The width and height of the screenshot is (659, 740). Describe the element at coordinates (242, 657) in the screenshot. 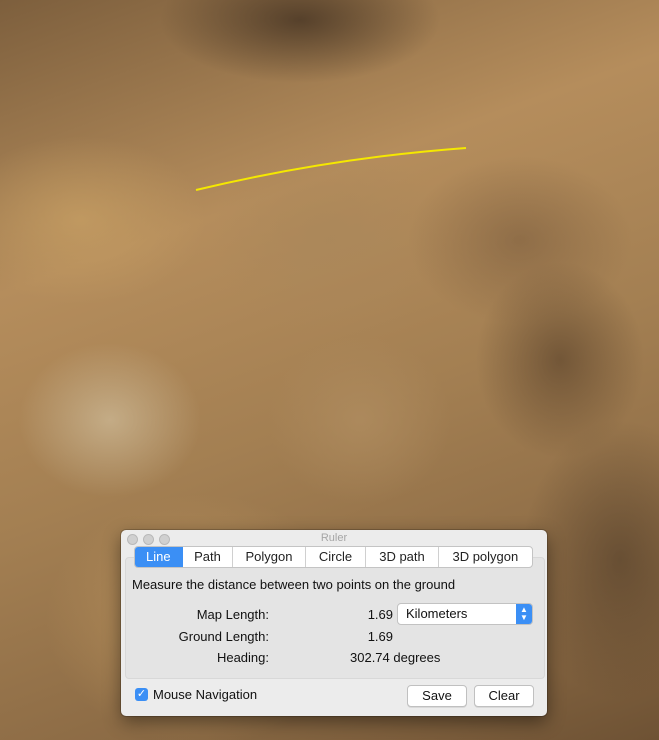

I see `heading-label: Heading:` at that location.